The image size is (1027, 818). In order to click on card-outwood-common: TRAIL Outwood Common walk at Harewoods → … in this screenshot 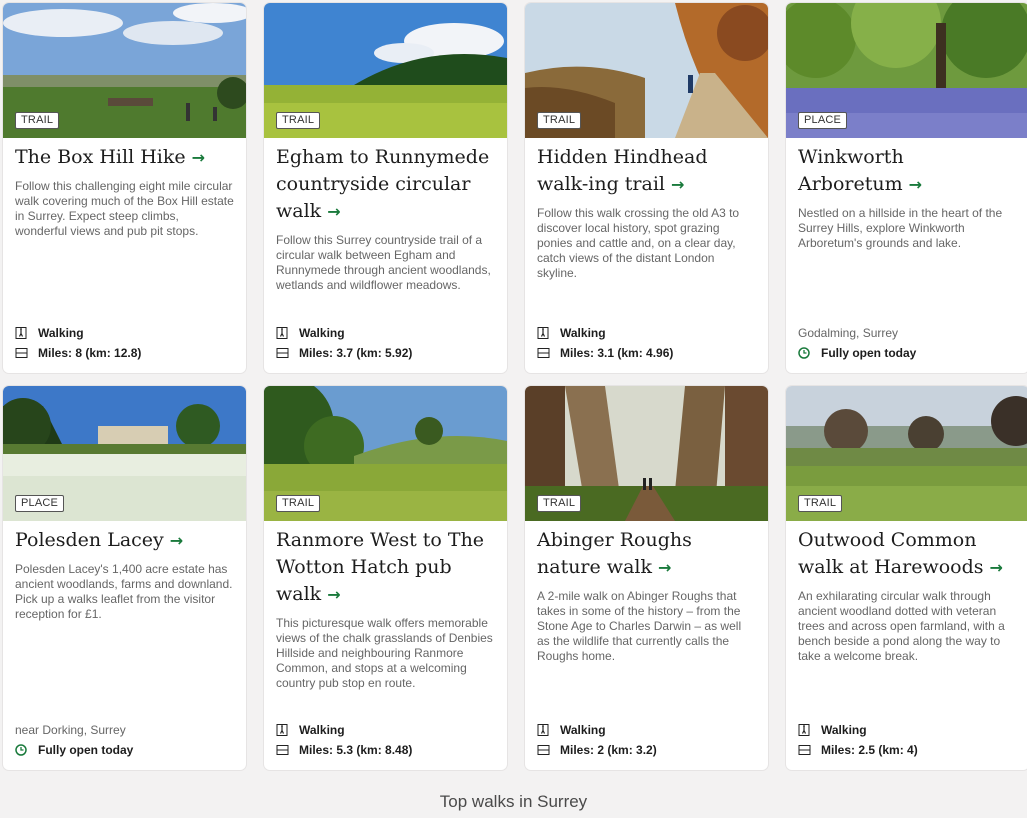, I will do `click(906, 578)`.